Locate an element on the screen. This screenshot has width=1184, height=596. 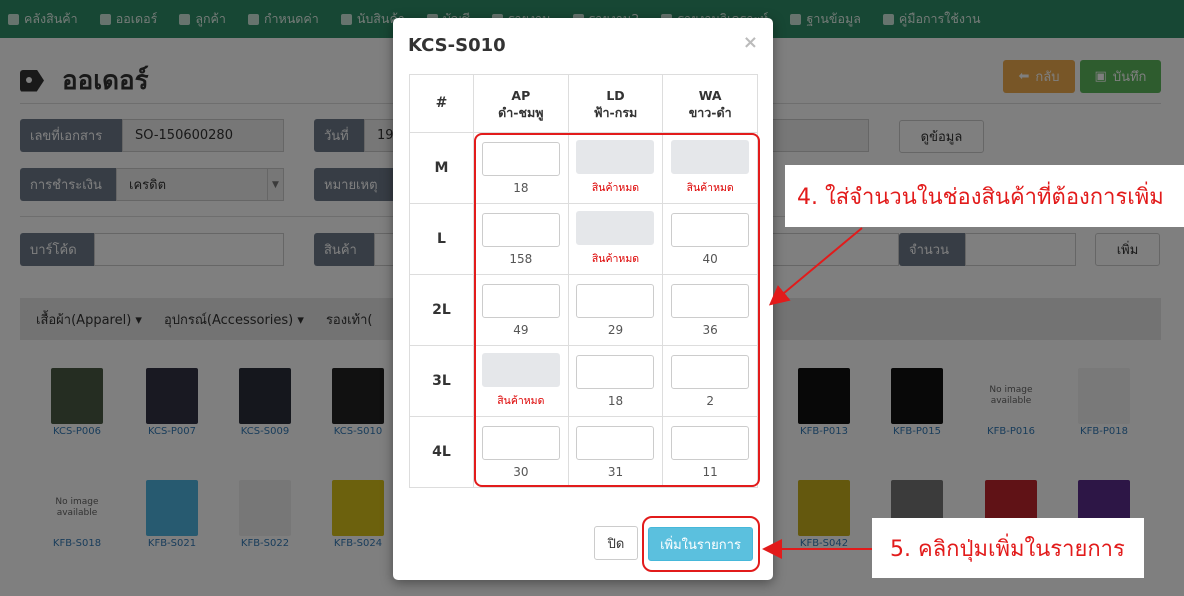
callout-step-4: 4. ใส่จำนวนในช่องสินค้าที่ต้องการเพิ่ม is located at coordinates (984, 196).